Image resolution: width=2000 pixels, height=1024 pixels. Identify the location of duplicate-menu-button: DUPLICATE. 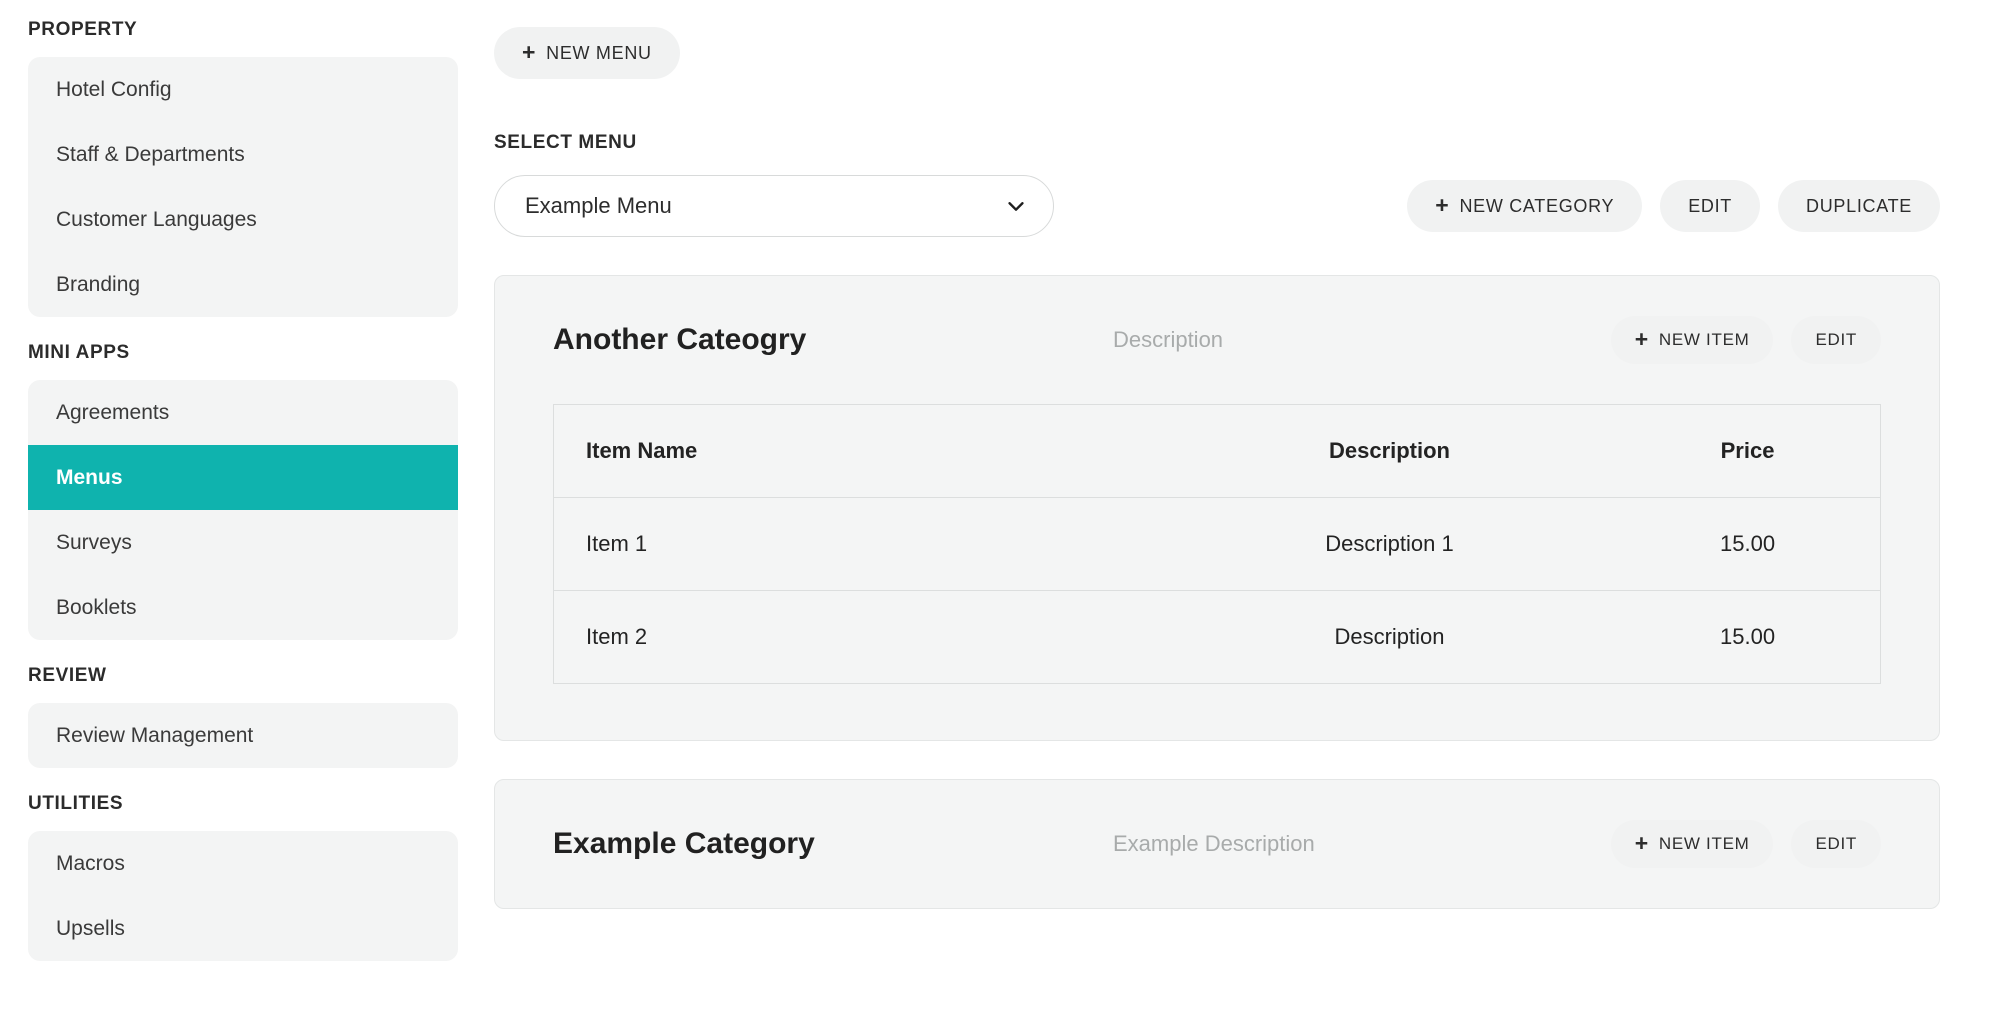
(1859, 206).